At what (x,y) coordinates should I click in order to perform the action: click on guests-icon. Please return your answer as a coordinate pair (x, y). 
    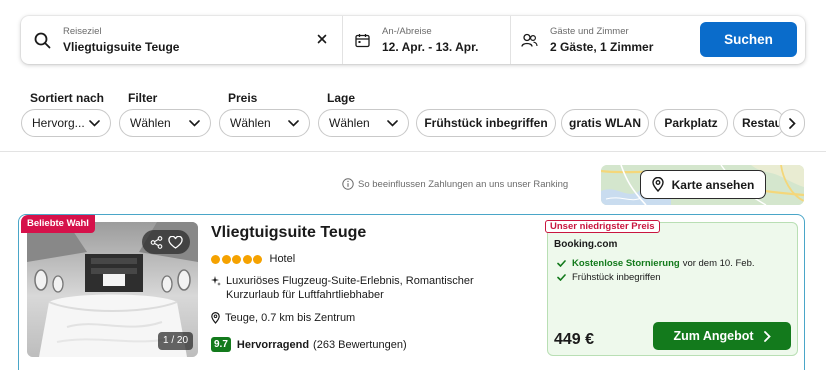
    Looking at the image, I should click on (529, 40).